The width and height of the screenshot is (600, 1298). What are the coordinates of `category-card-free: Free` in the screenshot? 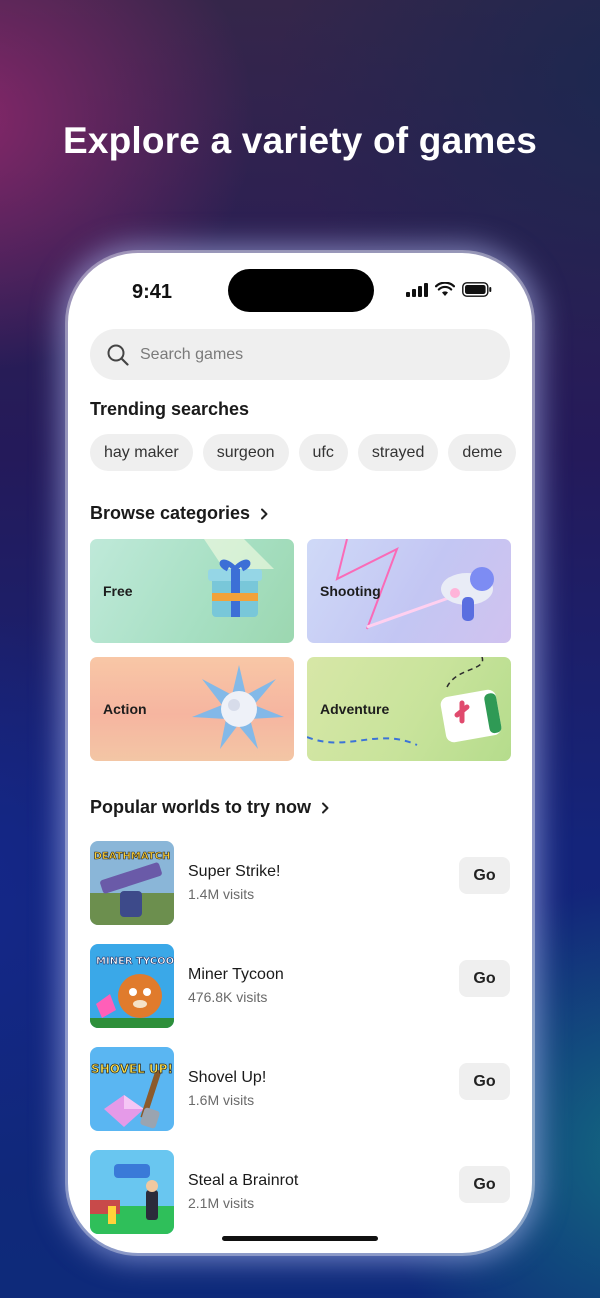 It's located at (192, 591).